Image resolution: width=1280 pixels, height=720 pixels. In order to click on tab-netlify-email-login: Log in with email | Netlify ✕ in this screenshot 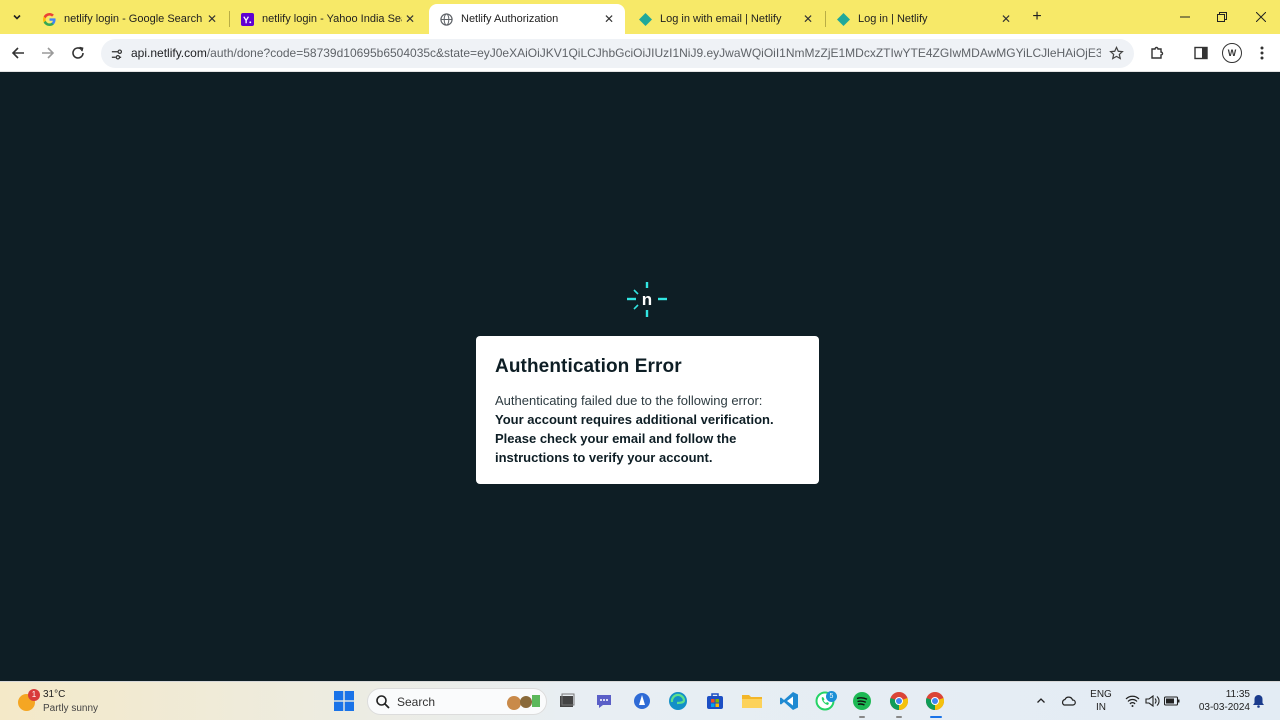, I will do `click(726, 19)`.